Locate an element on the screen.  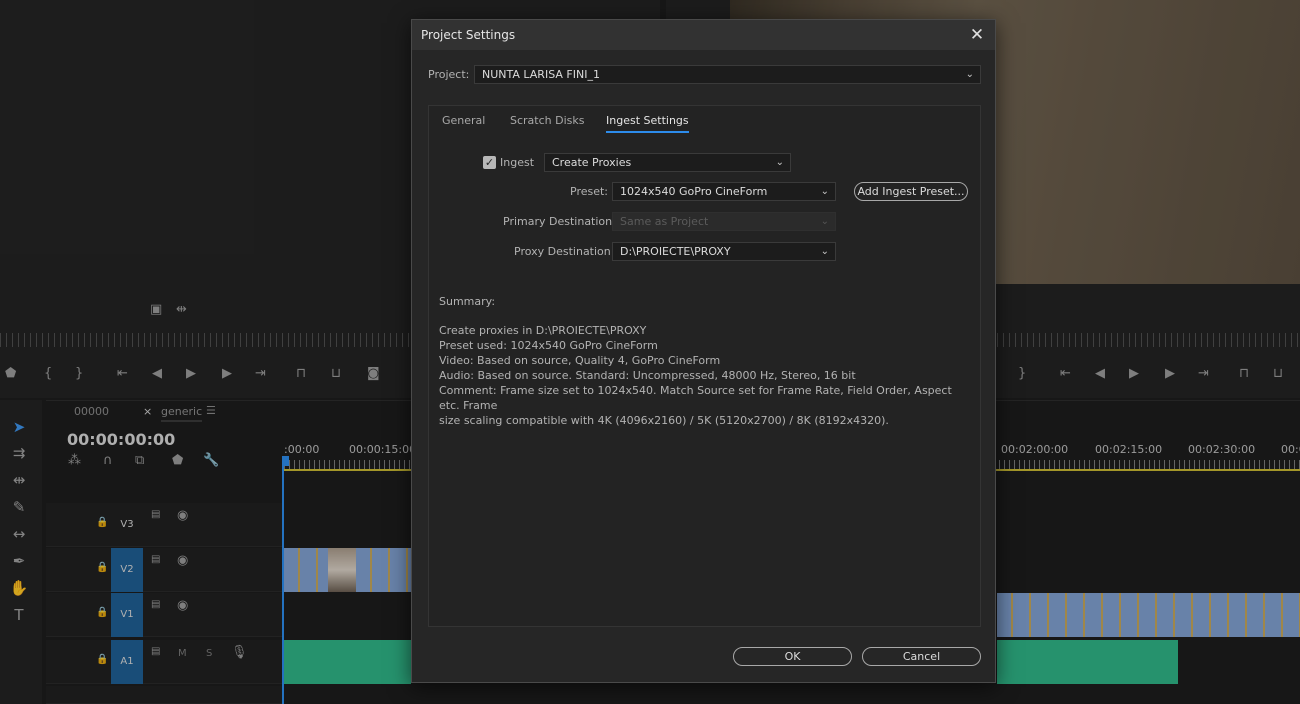
preset-select: 1024x540 GoPro CineForm ⌄ is located at coordinates (724, 191).